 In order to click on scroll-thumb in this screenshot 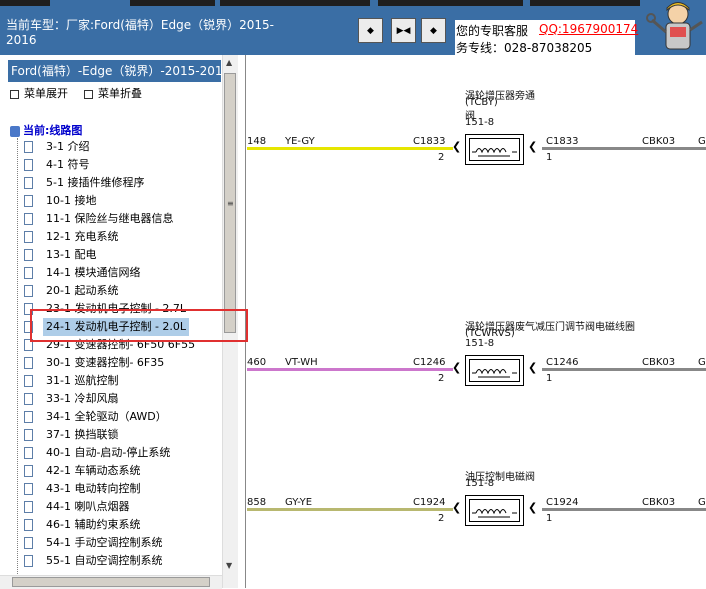, I will do `click(111, 582)`.